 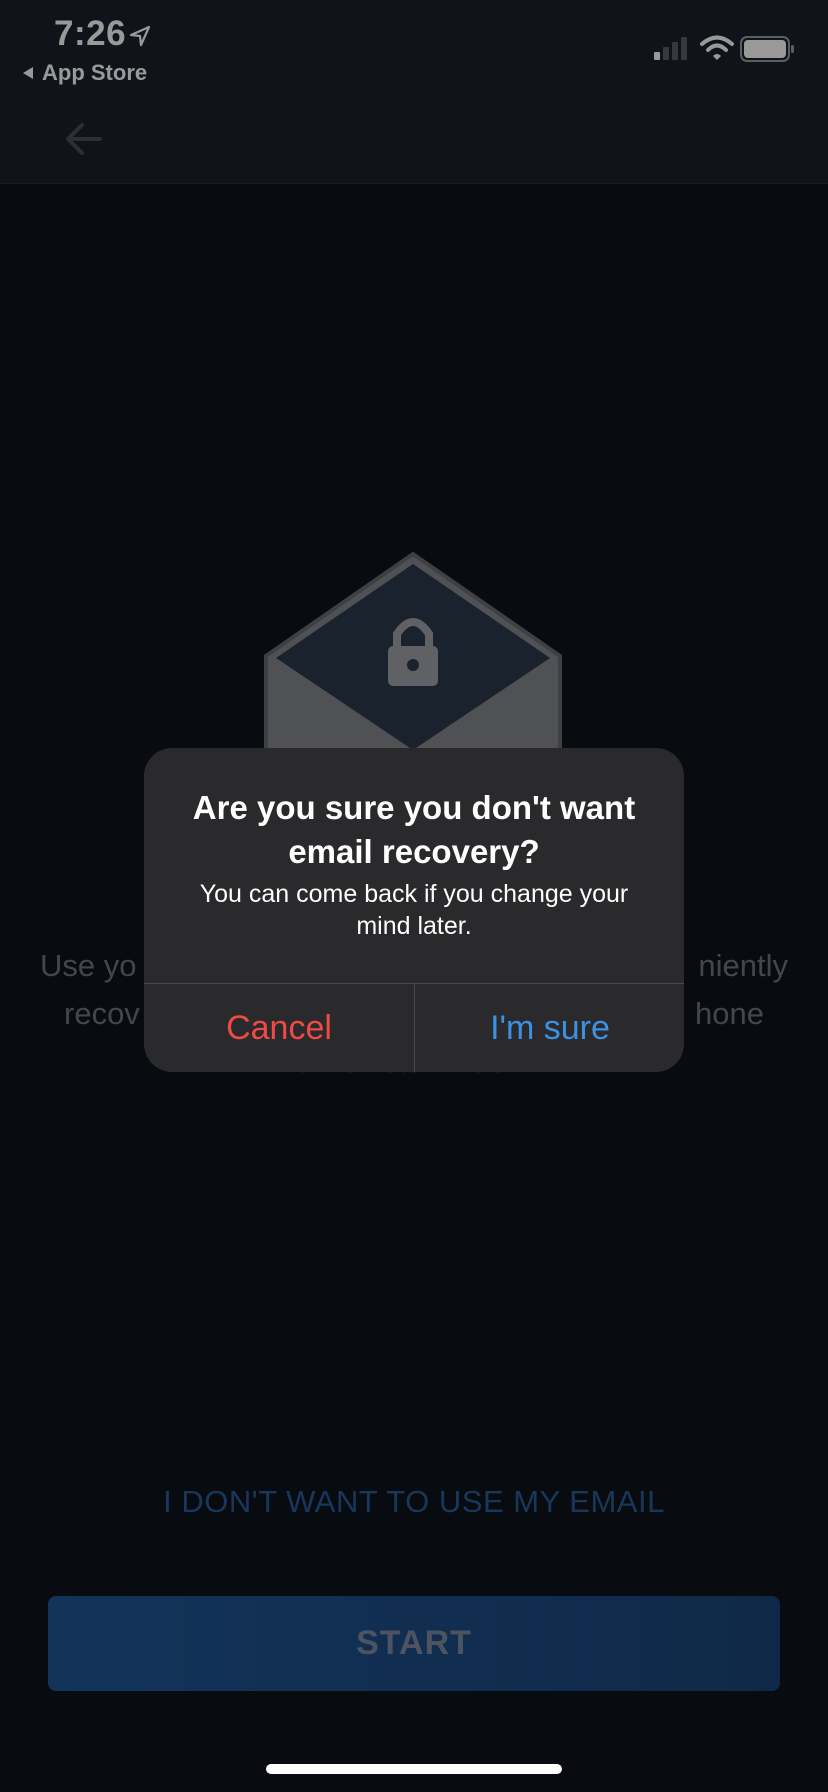 What do you see at coordinates (279, 1028) in the screenshot?
I see `cancel-button: Cancel` at bounding box center [279, 1028].